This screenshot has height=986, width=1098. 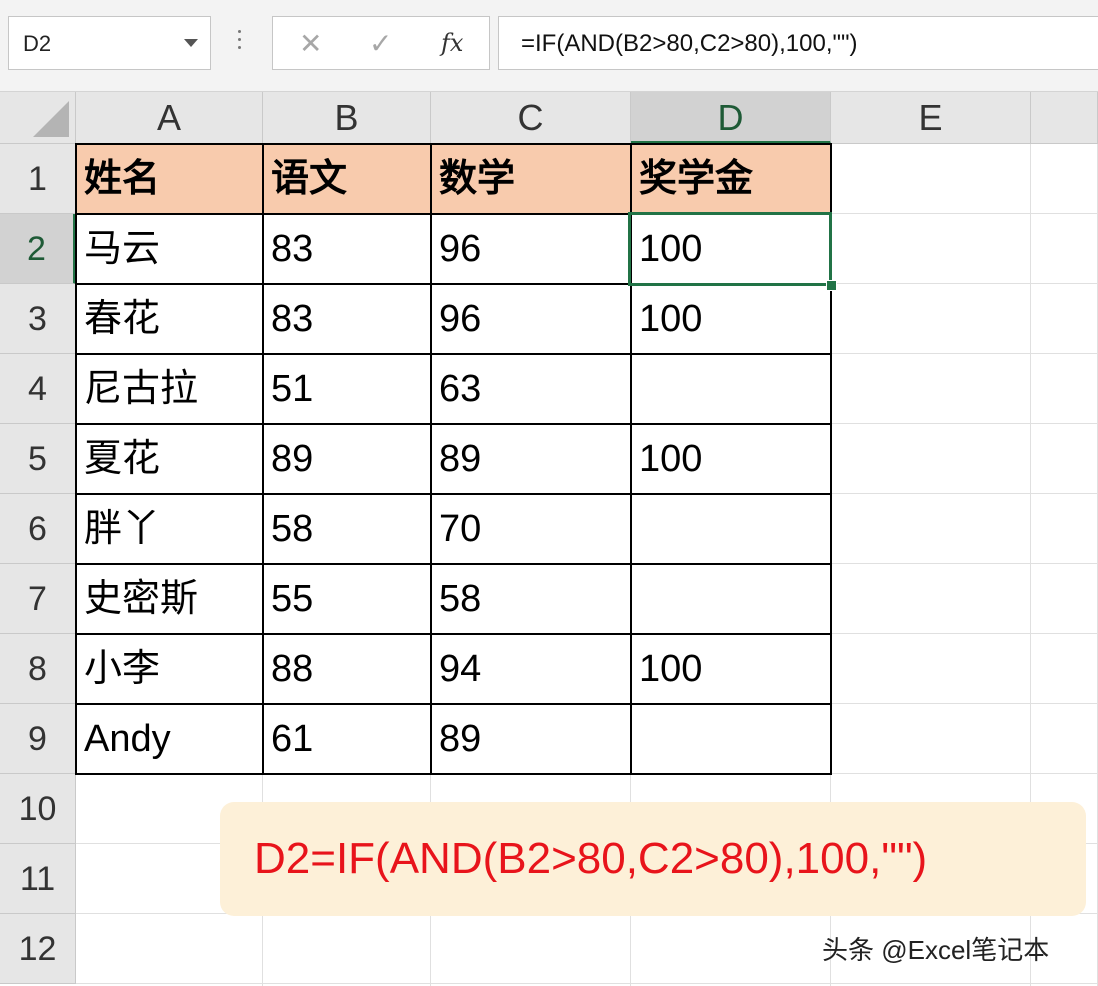 I want to click on table-cell: 88, so click(x=347, y=669).